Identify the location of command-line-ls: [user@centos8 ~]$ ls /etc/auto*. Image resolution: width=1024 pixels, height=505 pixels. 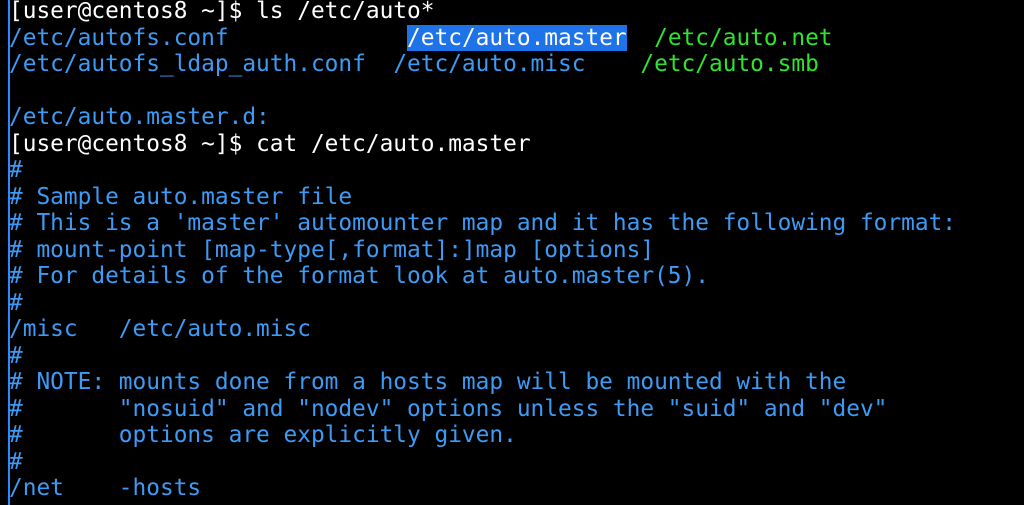
(482, 12).